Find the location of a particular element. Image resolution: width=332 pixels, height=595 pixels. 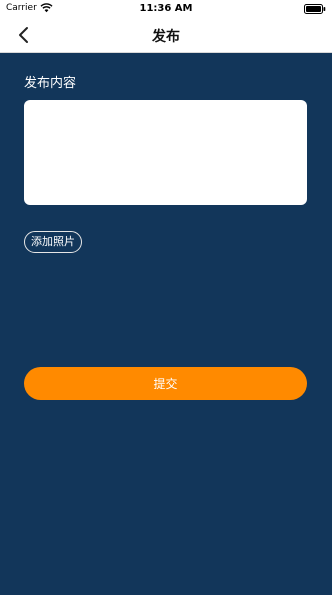

status-time: 11:36 AM is located at coordinates (166, 8).